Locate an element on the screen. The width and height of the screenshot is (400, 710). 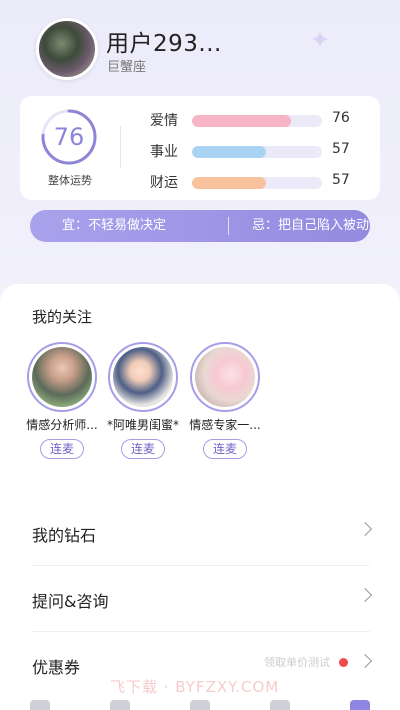
daily-advice-banner: 宜：不轻易做决定 忌：把自己陷入被动 is located at coordinates (200, 226).